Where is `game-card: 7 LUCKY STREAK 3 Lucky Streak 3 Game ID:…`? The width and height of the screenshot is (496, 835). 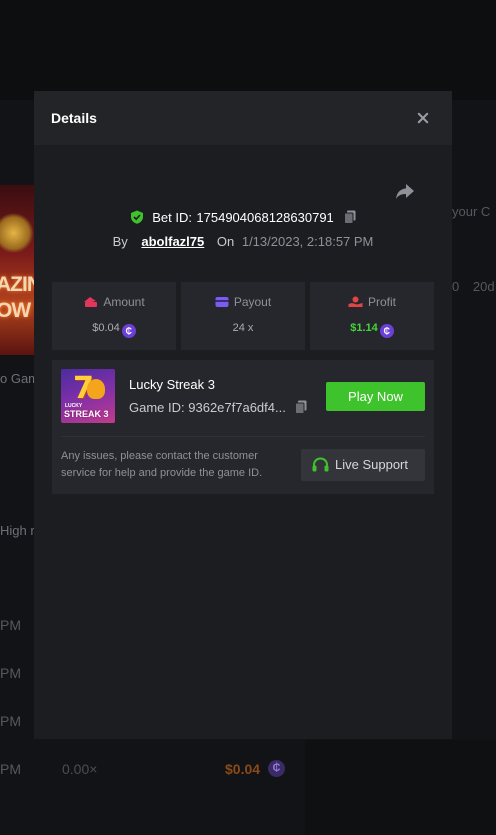 game-card: 7 LUCKY STREAK 3 Lucky Streak 3 Game ID:… is located at coordinates (243, 427).